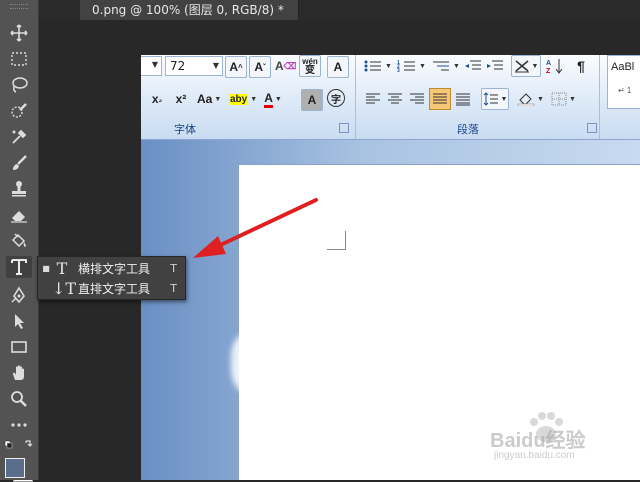 Image resolution: width=640 pixels, height=482 pixels. I want to click on bullets-button: ▼, so click(377, 66).